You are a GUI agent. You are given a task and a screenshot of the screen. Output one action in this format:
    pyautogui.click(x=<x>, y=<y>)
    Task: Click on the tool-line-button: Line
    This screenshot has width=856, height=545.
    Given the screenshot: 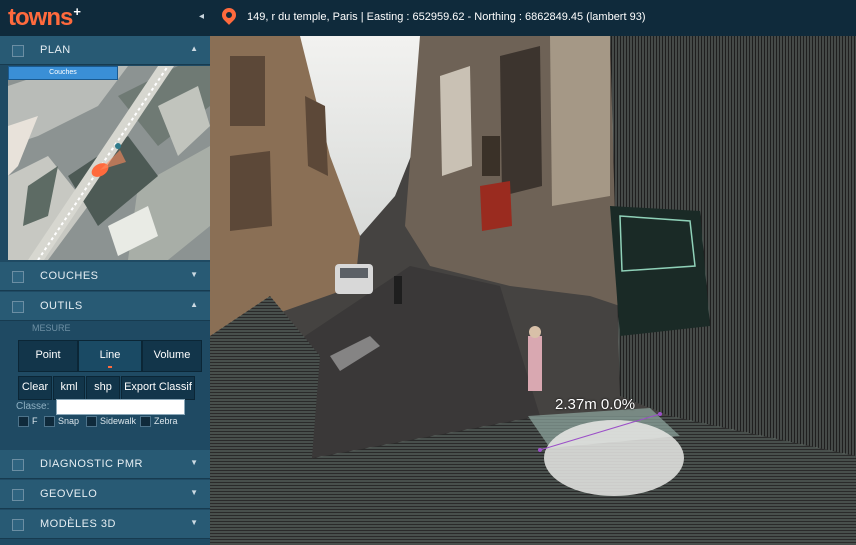 What is the action you would take?
    pyautogui.click(x=110, y=356)
    